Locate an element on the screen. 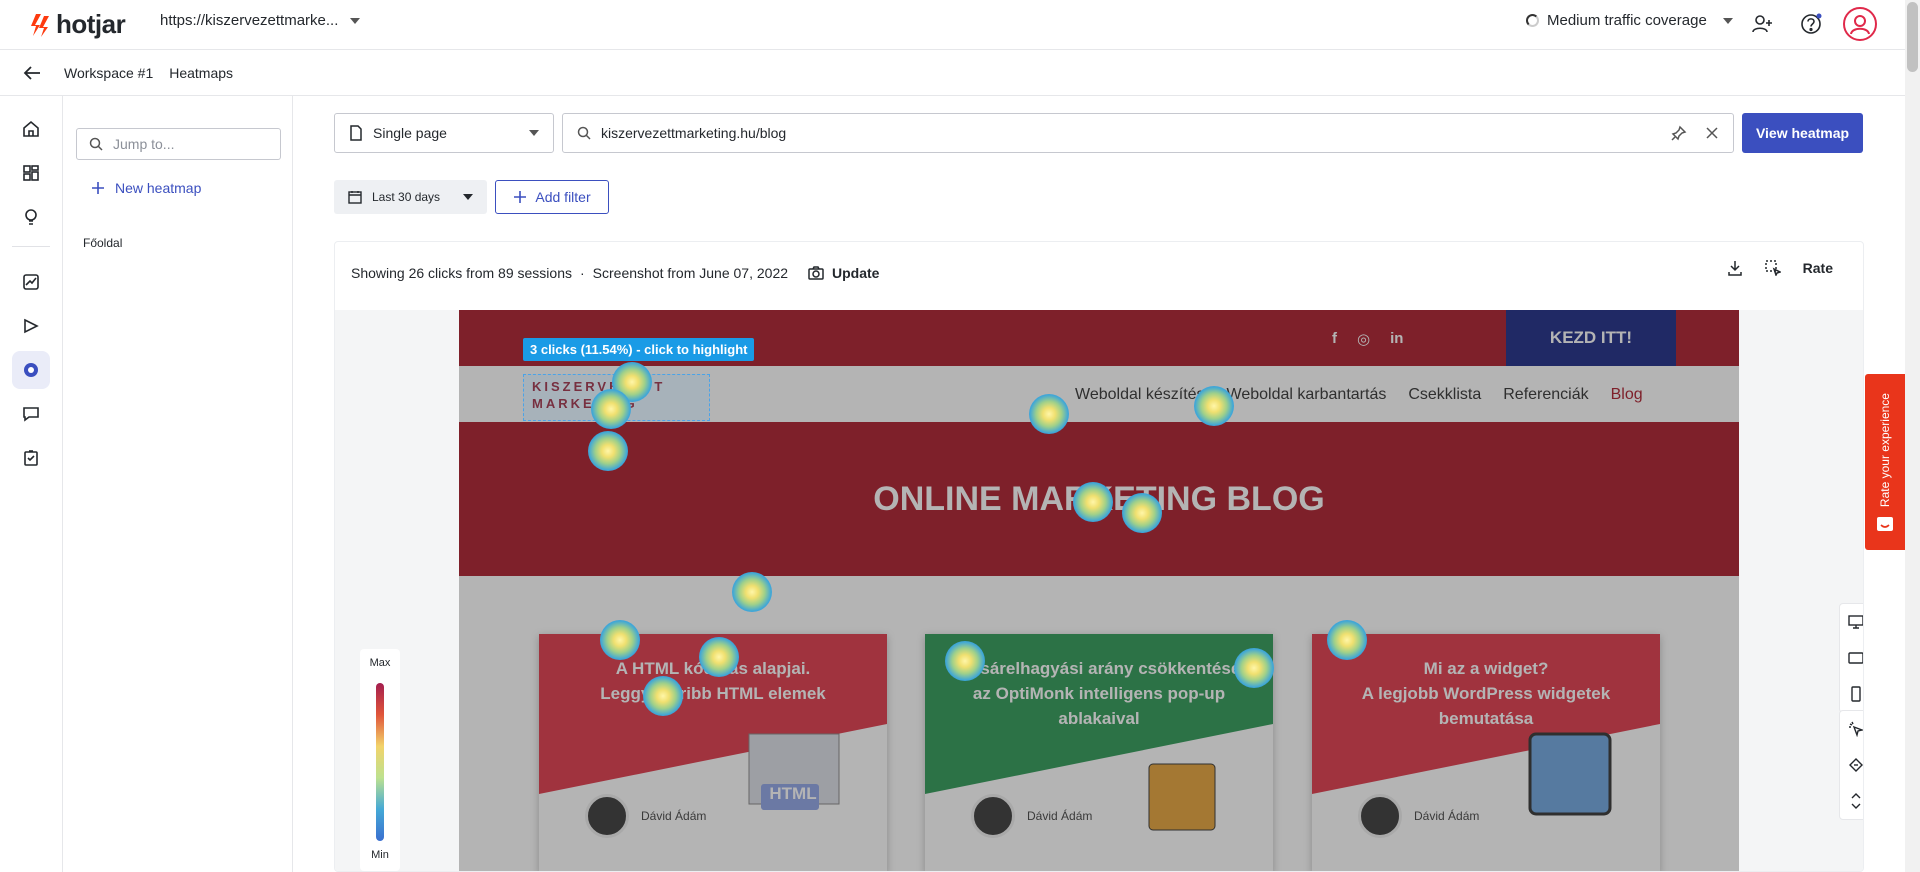 The height and width of the screenshot is (872, 1920). left-navigation is located at coordinates (31, 484).